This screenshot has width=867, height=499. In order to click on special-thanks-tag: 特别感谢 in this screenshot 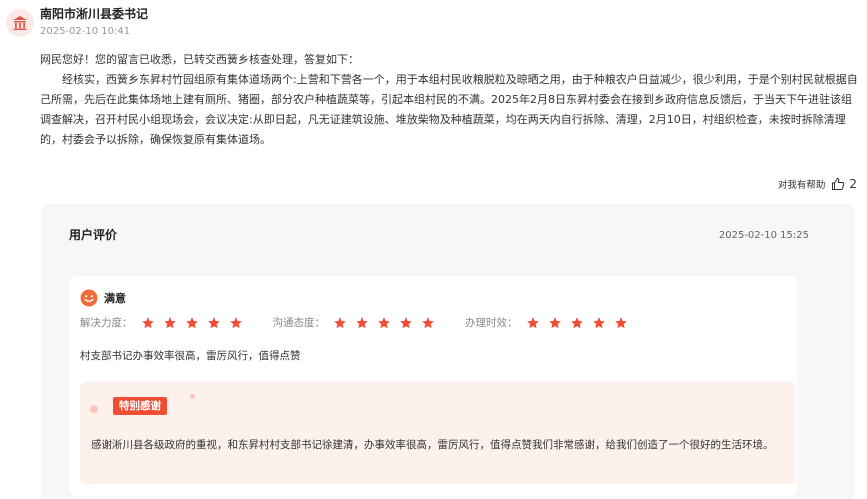, I will do `click(140, 406)`.